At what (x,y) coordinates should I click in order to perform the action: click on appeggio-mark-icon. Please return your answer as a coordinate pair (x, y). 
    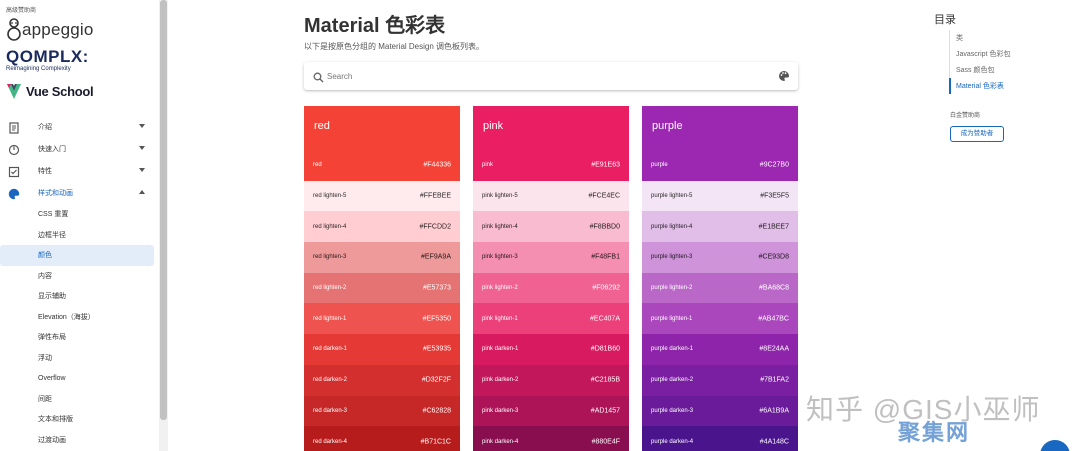
    Looking at the image, I should click on (14, 29).